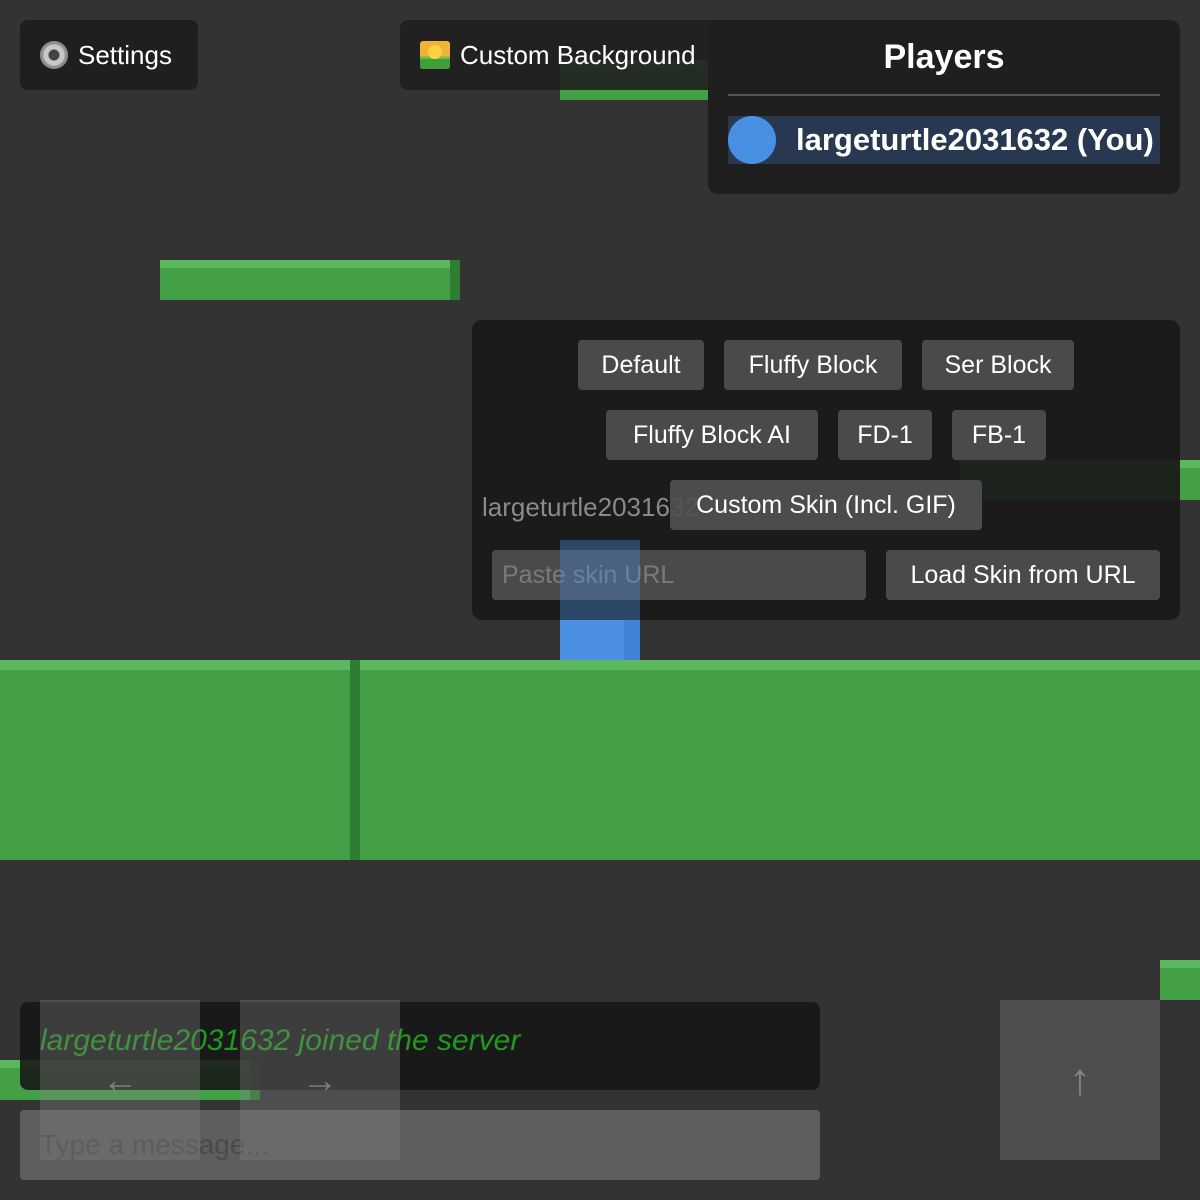  Describe the element at coordinates (975, 139) in the screenshot. I see `player-name: largeturtle2031632 (You)` at that location.